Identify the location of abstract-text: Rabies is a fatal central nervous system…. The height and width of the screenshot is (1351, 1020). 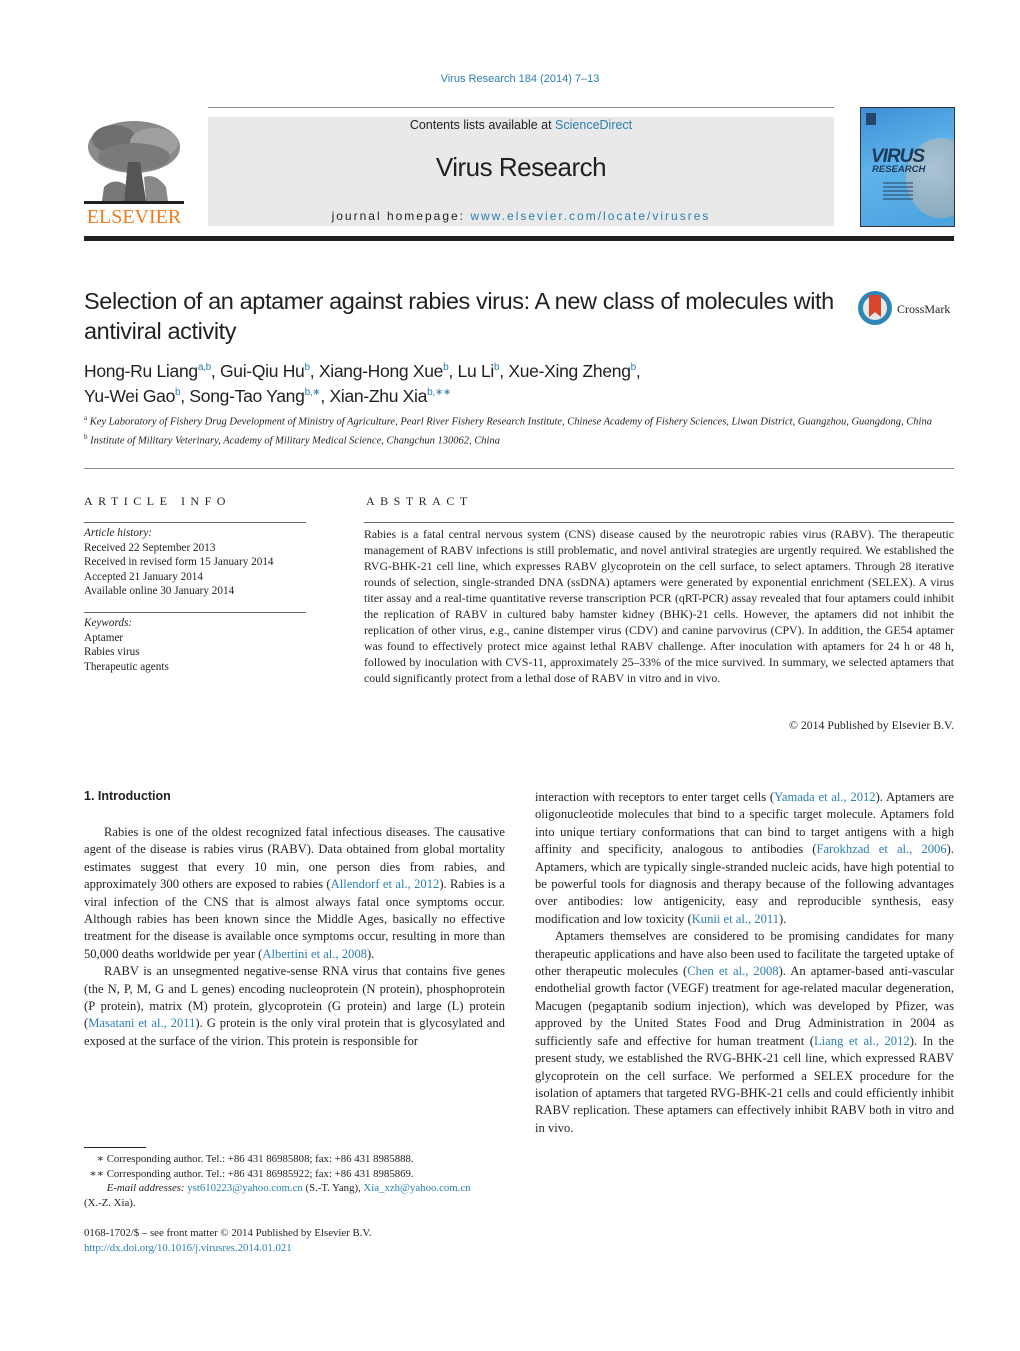
(659, 606).